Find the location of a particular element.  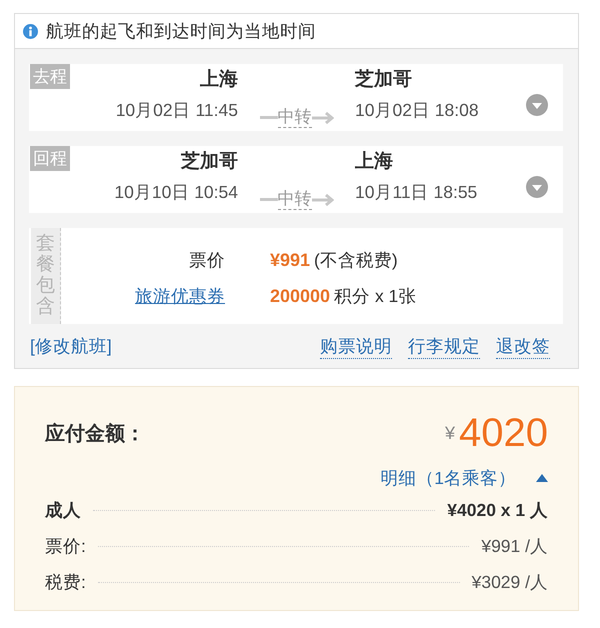

footer-link: 行李规定 is located at coordinates (444, 346).